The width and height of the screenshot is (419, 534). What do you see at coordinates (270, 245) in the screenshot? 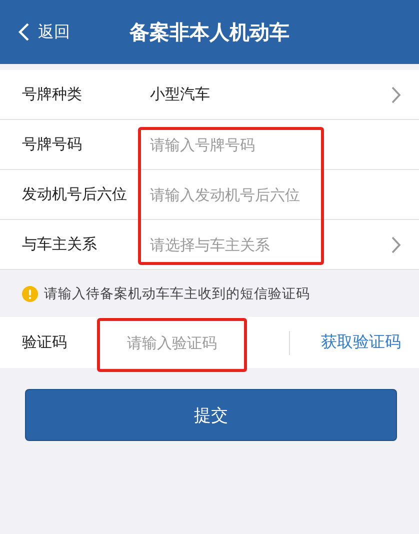
I see `input-field: 请选择与车主关系` at bounding box center [270, 245].